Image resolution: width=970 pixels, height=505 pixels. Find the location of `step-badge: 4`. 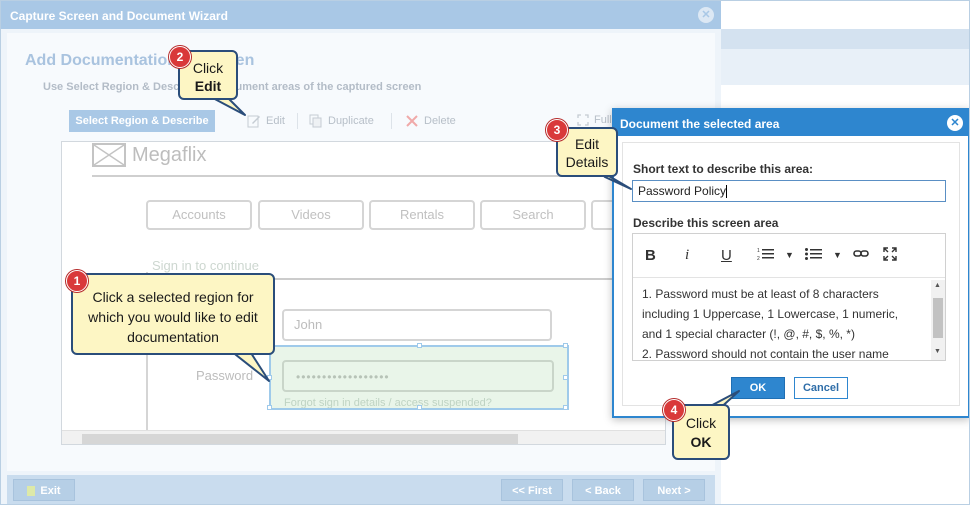

step-badge: 4 is located at coordinates (674, 410).